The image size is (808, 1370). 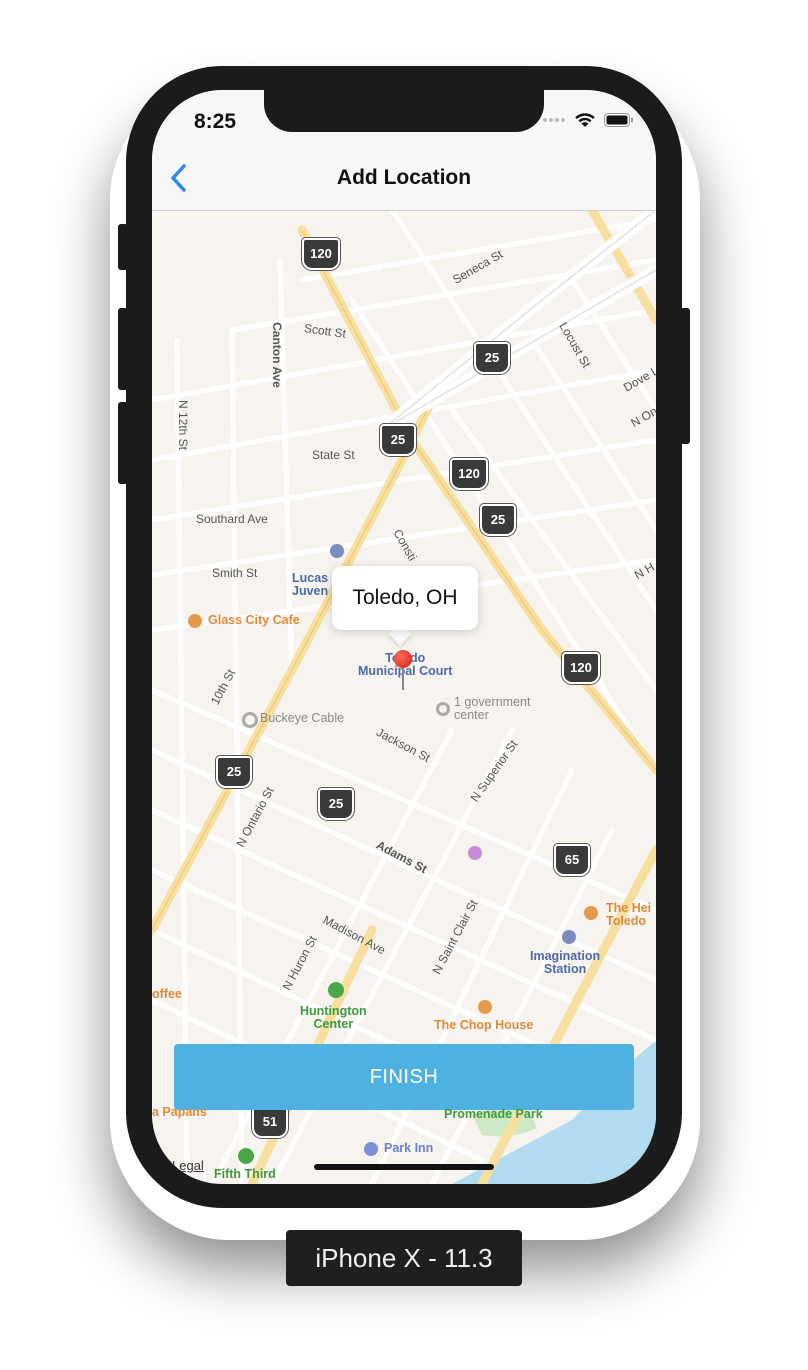 What do you see at coordinates (167, 994) in the screenshot?
I see `poi-coffee: offee` at bounding box center [167, 994].